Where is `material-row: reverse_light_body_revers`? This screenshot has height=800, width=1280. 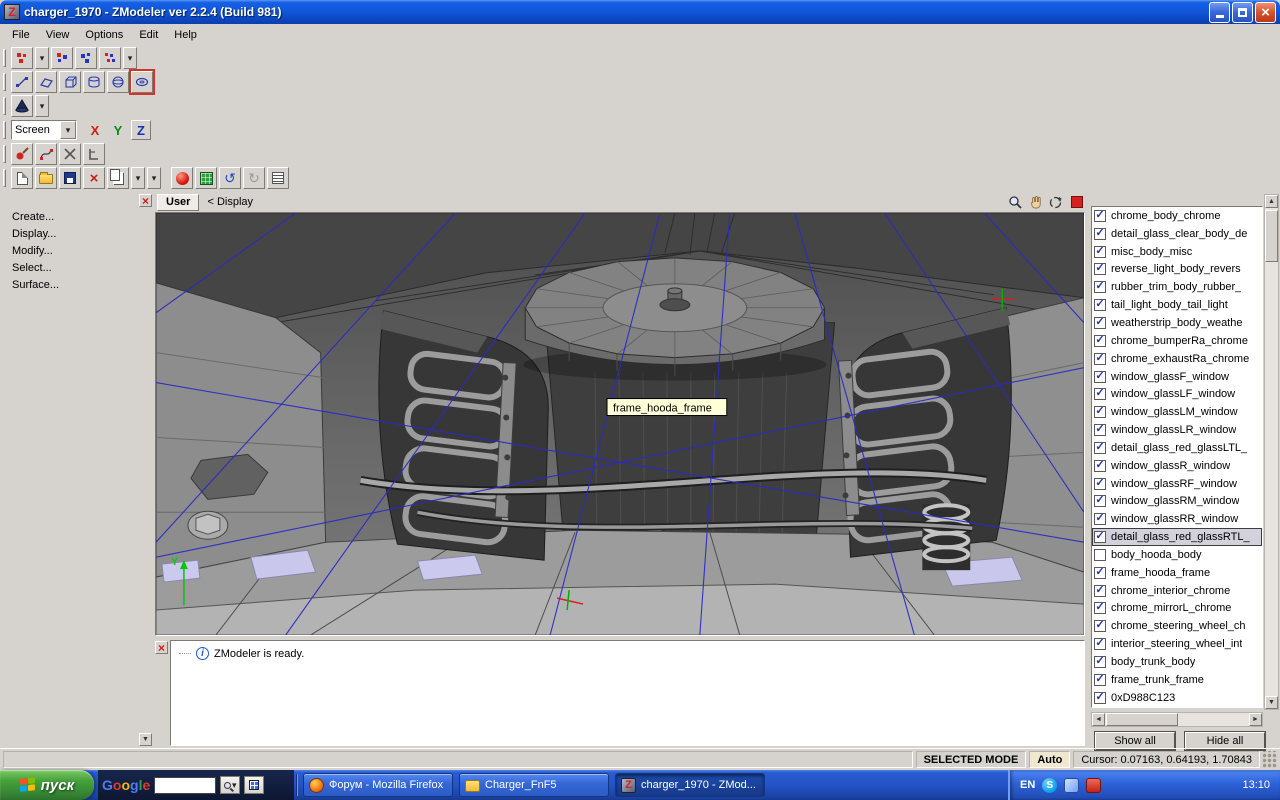
material-row: reverse_light_body_revers is located at coordinates (1177, 270).